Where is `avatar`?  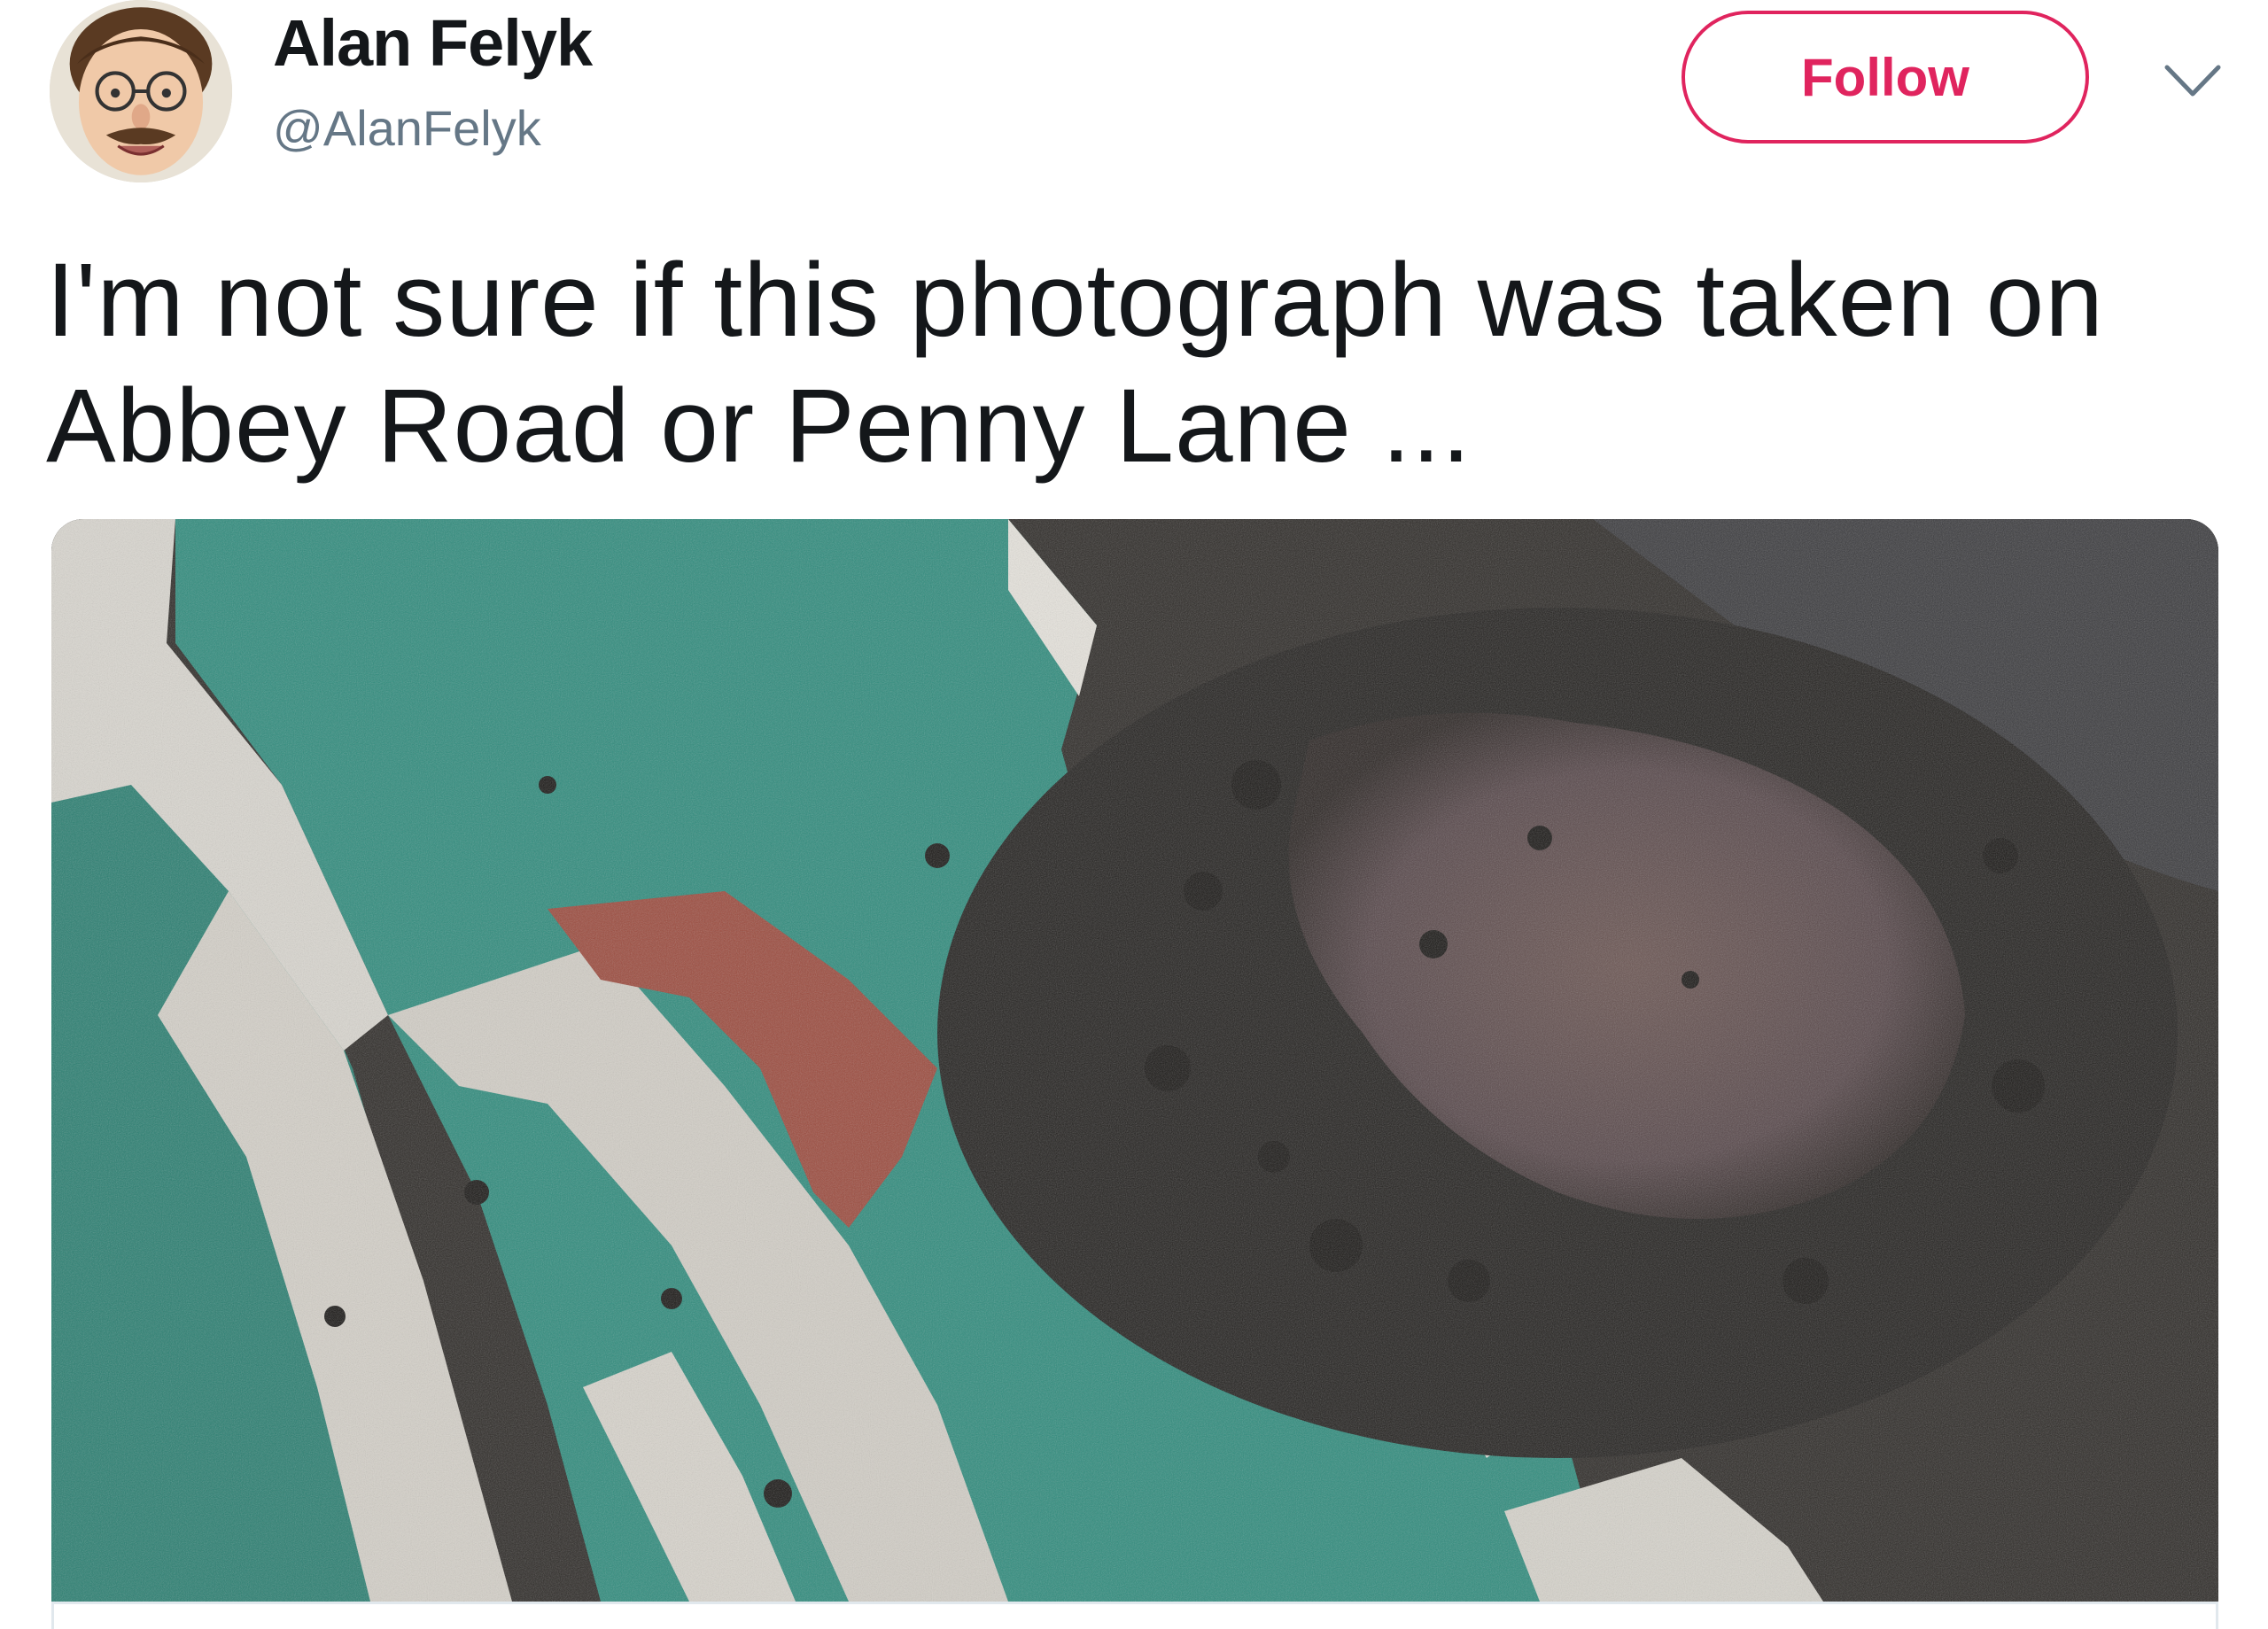
avatar is located at coordinates (141, 91).